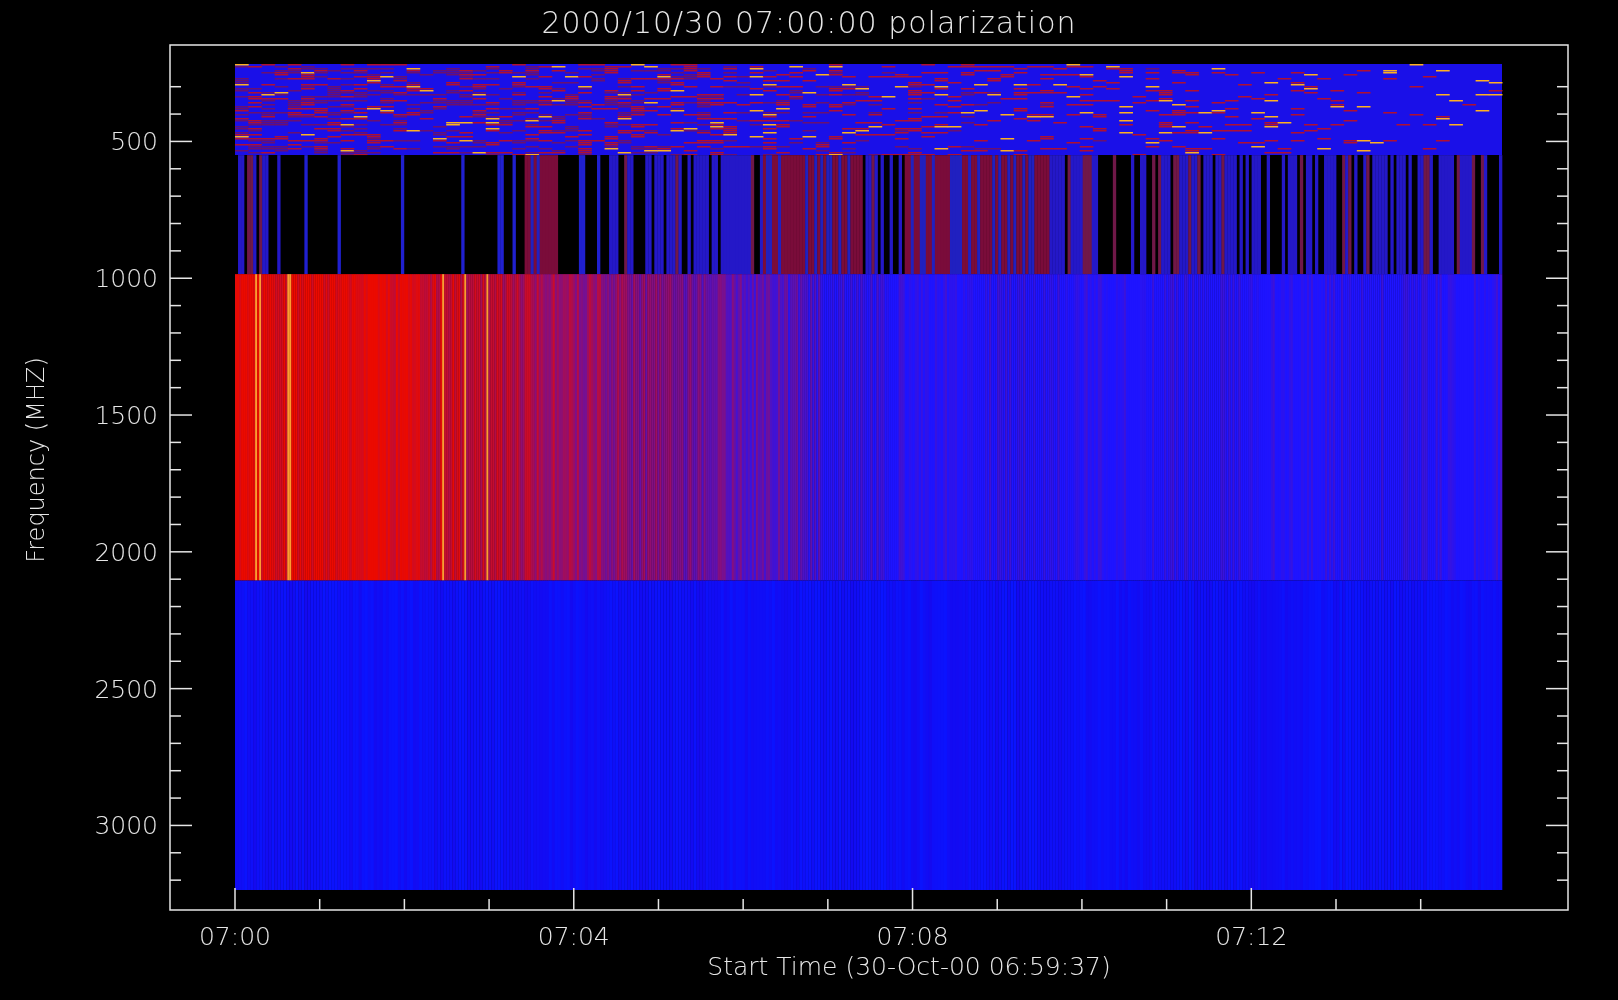 This screenshot has width=1618, height=1000. I want to click on x-tick-label: 07:04, so click(573, 936).